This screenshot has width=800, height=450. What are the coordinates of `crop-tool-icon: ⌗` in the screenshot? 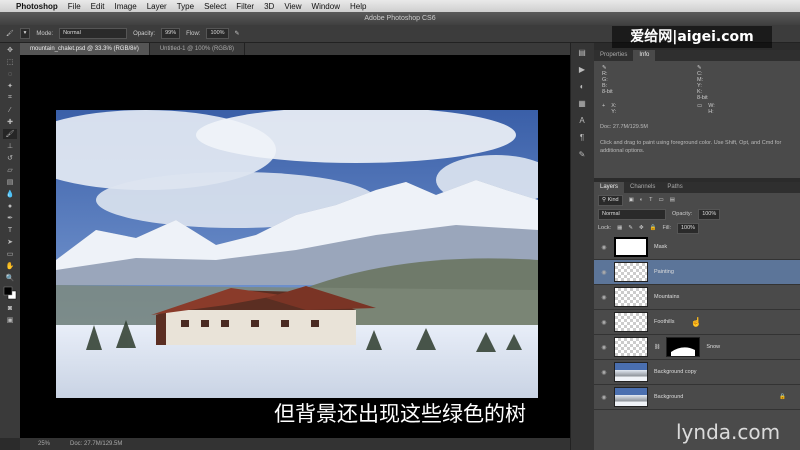 It's located at (10, 98).